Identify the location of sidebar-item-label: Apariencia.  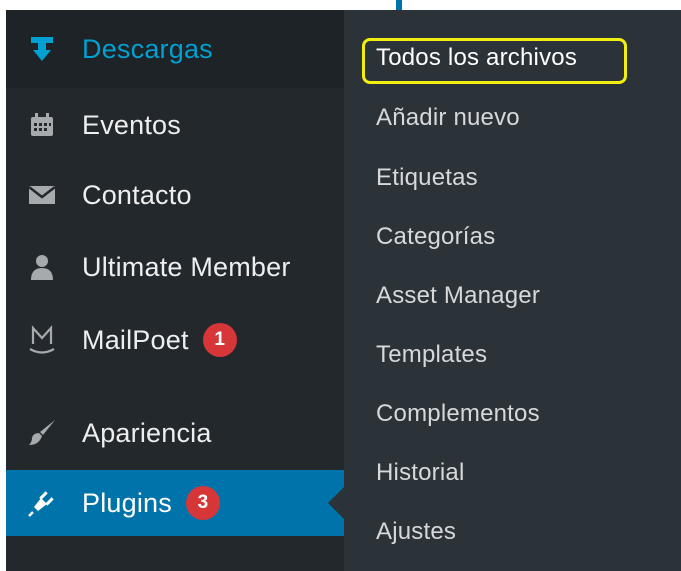
(147, 432).